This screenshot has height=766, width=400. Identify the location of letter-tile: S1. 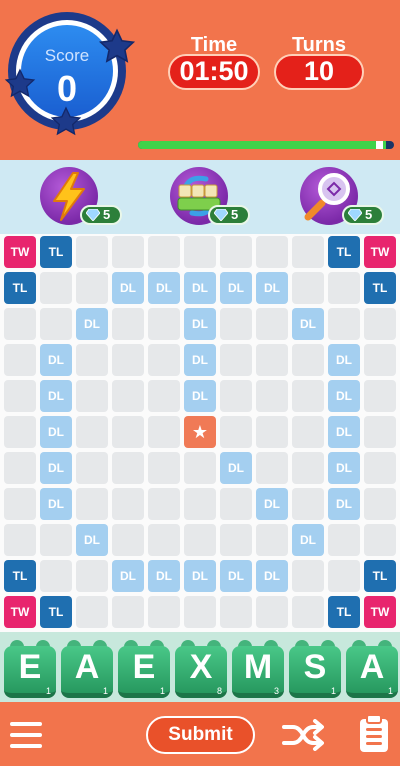
(315, 669).